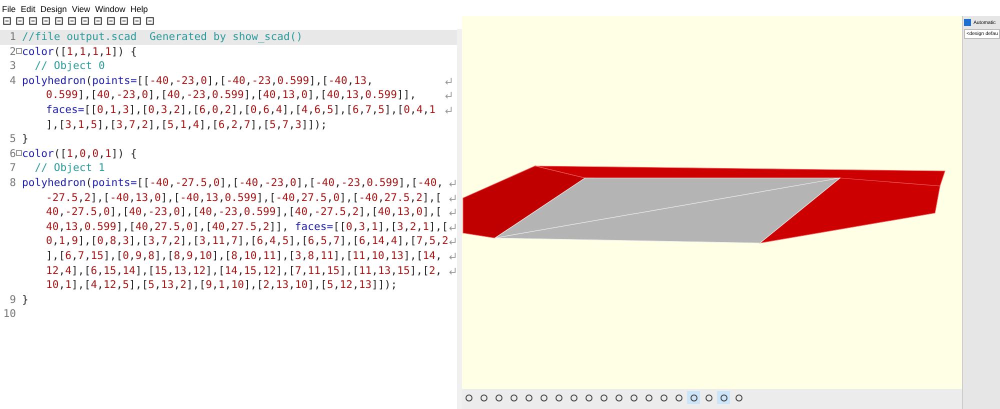  I want to click on code-text: 0.599],[40,-23,0],[40,-23,0.599],[40,13,0],[40,13,0.599]],, so click(231, 95).